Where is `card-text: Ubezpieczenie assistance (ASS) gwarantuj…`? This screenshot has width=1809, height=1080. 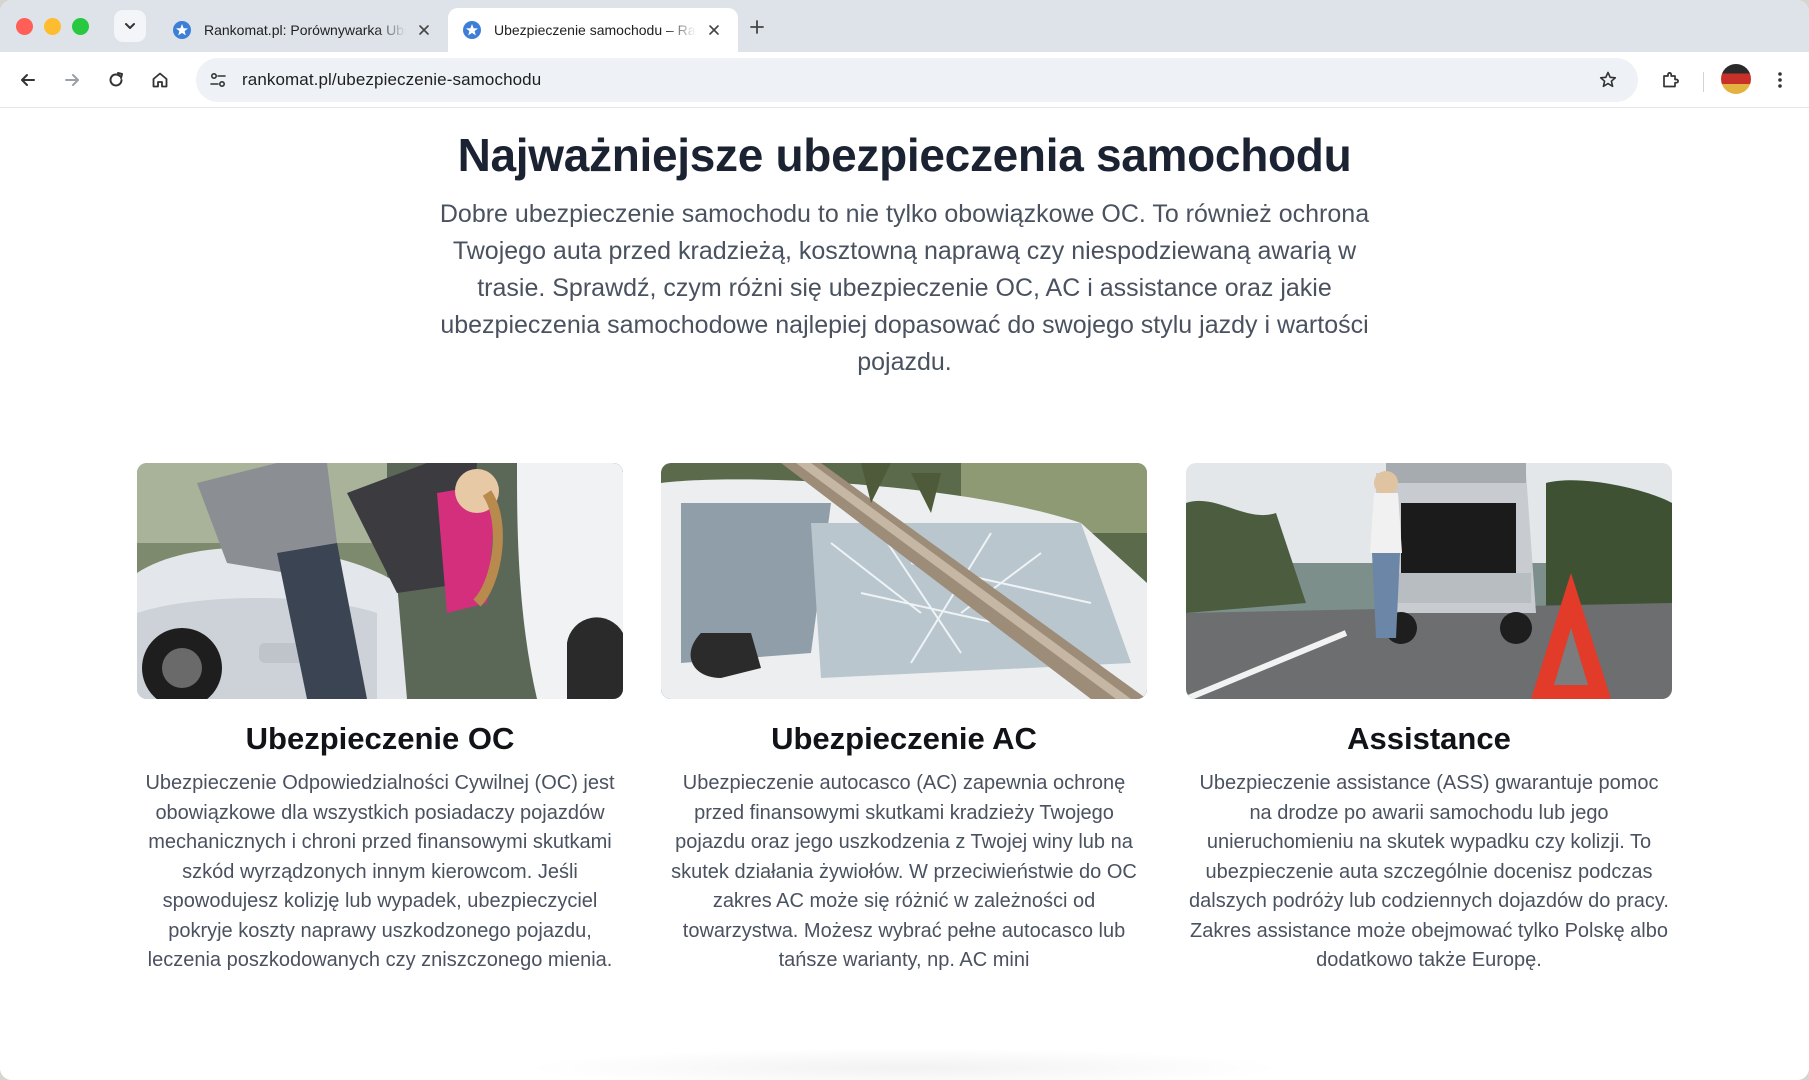 card-text: Ubezpieczenie assistance (ASS) gwarantuj… is located at coordinates (1429, 871).